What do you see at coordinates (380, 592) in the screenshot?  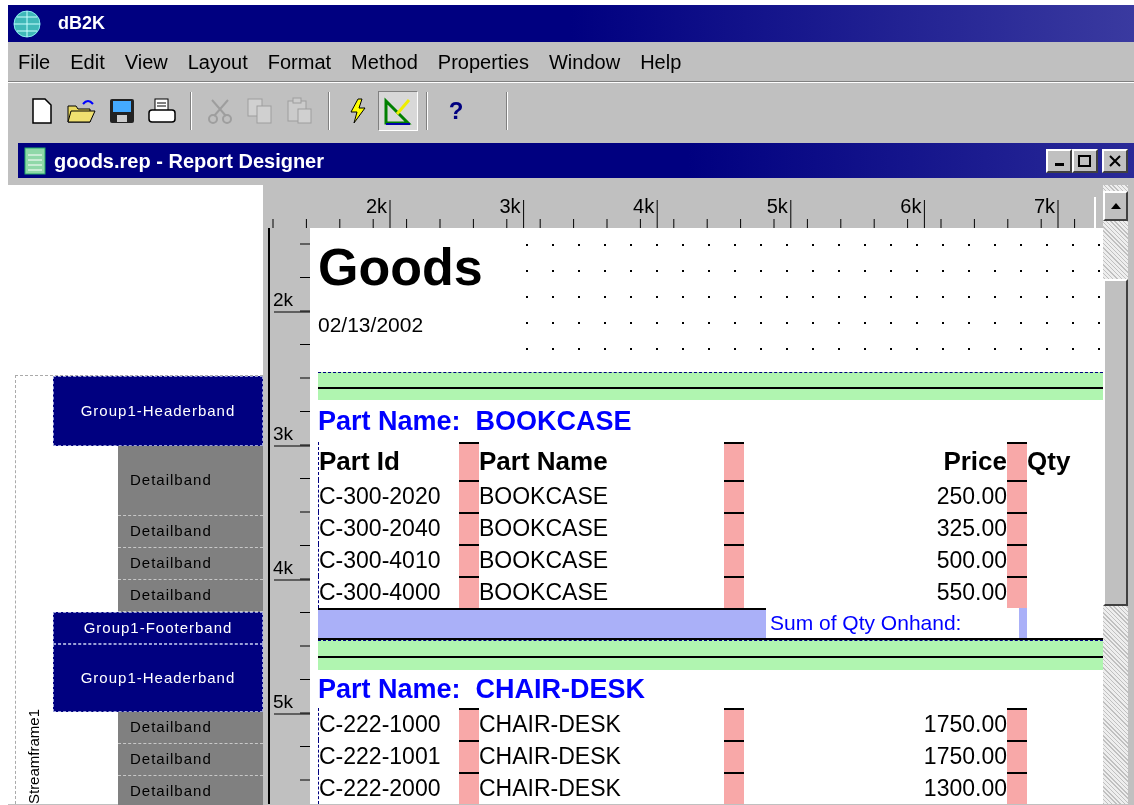 I see `table-cell-text: C-300-4000` at bounding box center [380, 592].